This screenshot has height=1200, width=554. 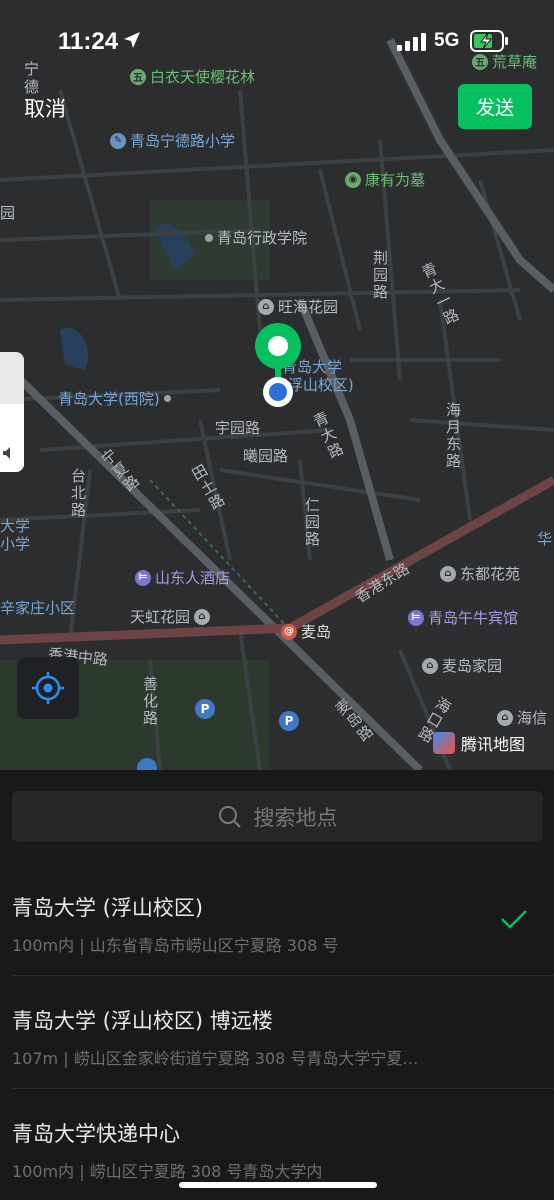 I want to click on search-placeholder: 搜索地点, so click(x=295, y=817).